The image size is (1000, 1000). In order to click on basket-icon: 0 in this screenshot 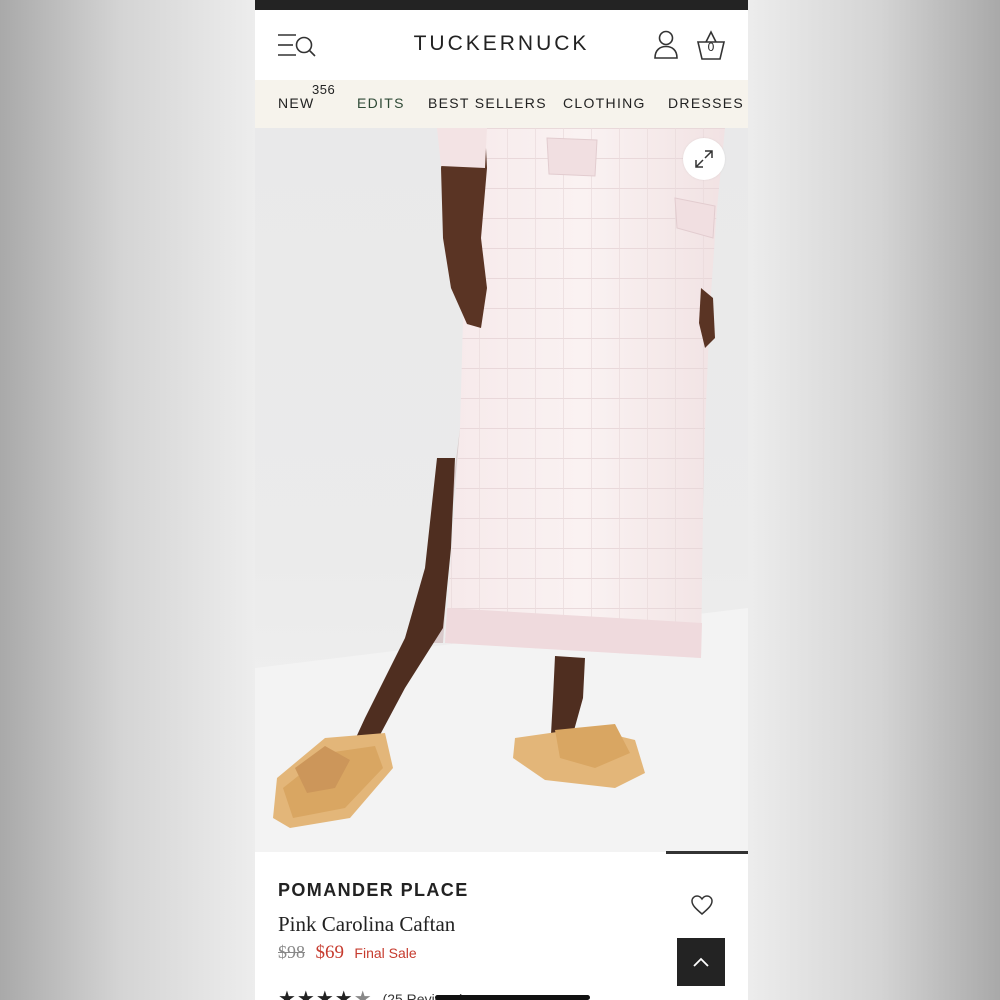, I will do `click(711, 45)`.